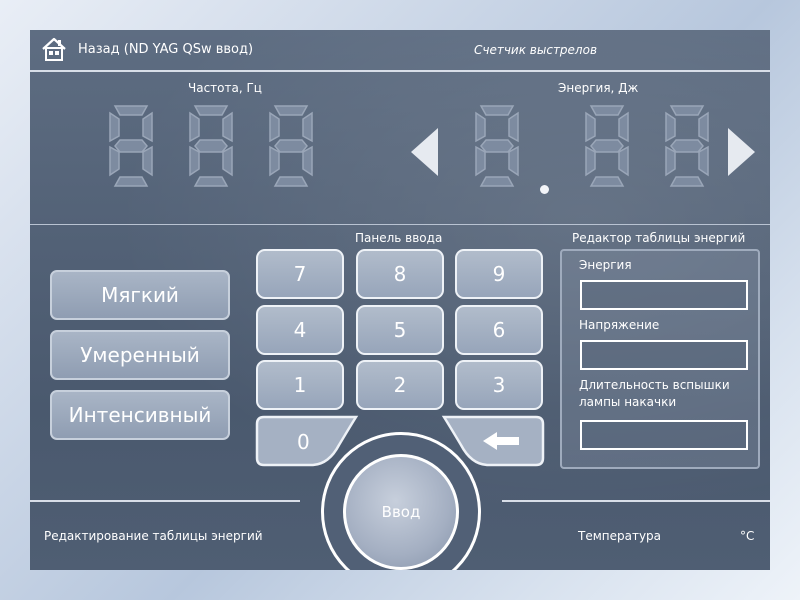  What do you see at coordinates (605, 265) in the screenshot?
I see `editor-energy-label: Энергия` at bounding box center [605, 265].